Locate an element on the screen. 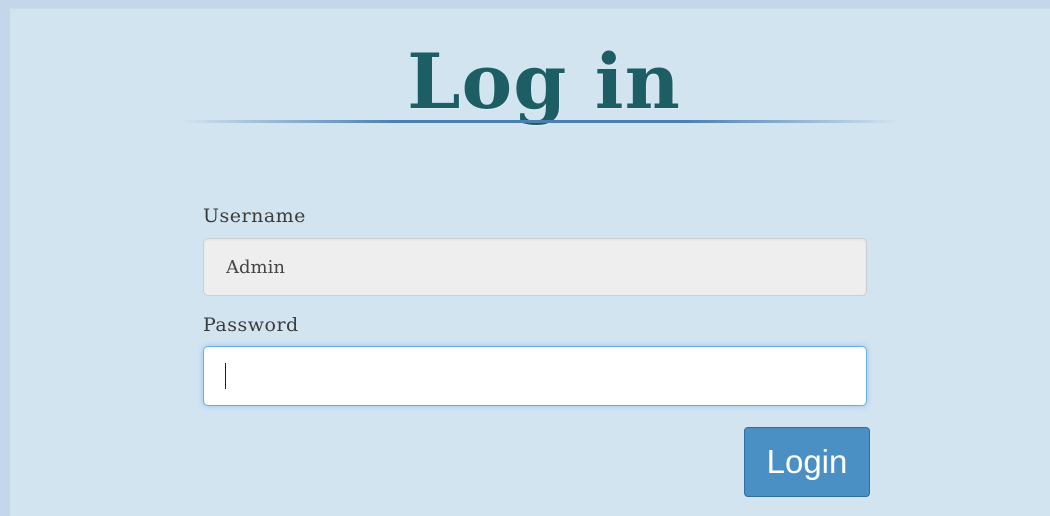 The width and height of the screenshot is (1050, 516). page-title: Log in is located at coordinates (544, 81).